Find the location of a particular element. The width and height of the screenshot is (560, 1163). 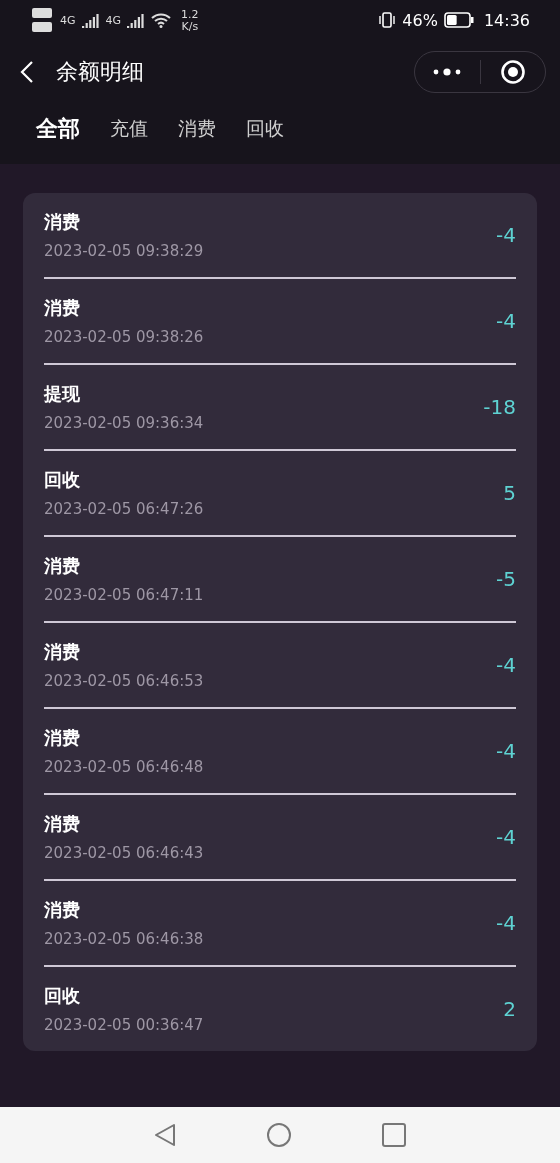

battery-percent: 46% is located at coordinates (420, 20).